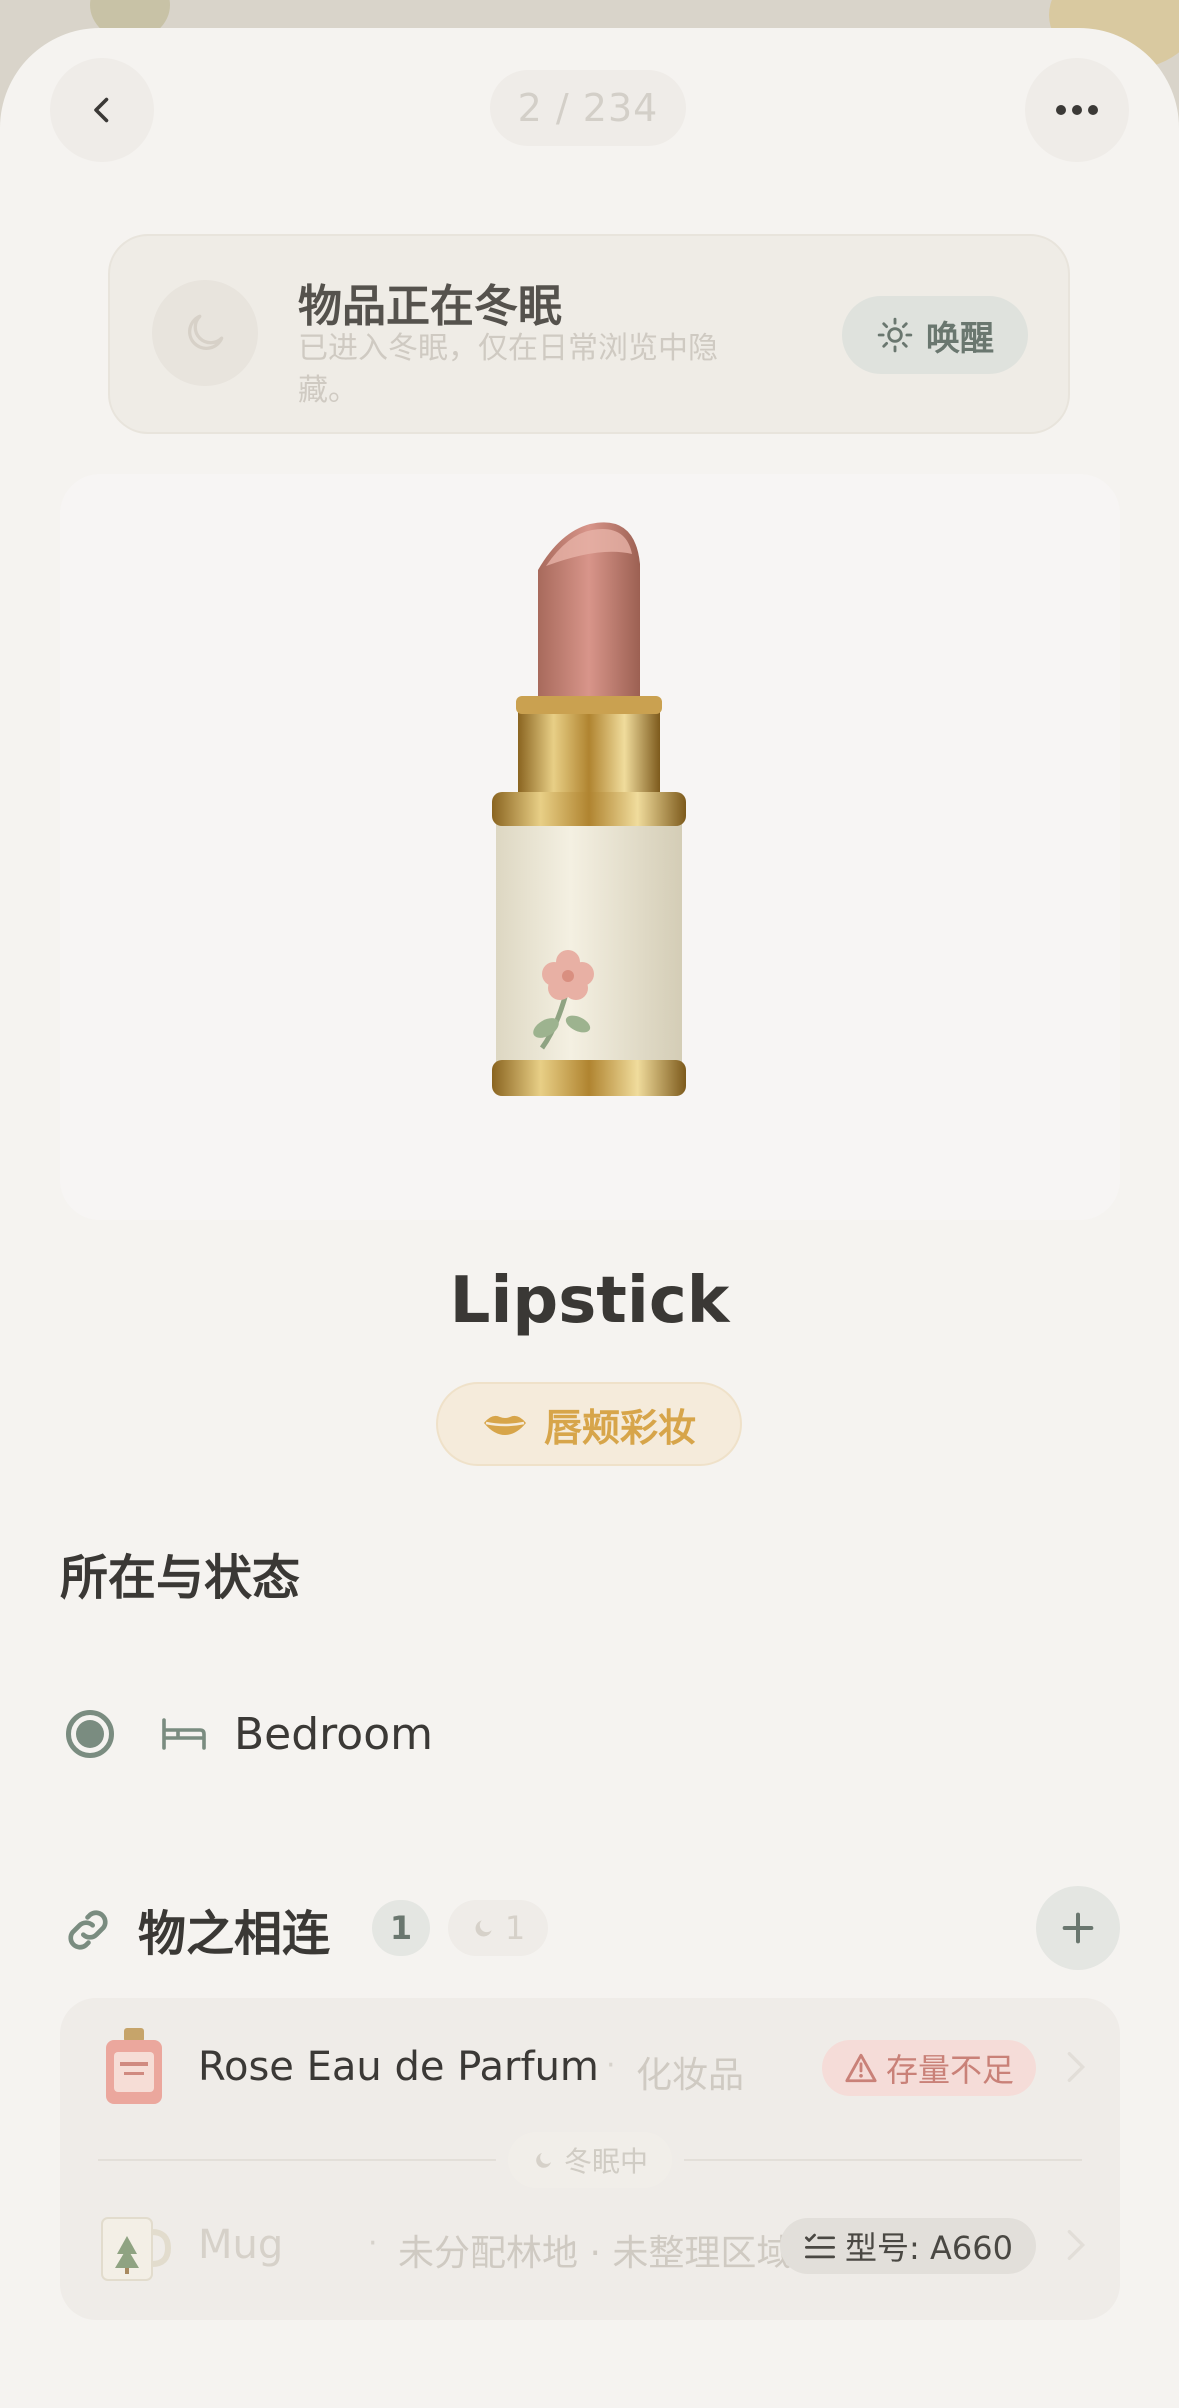 The height and width of the screenshot is (2408, 1179). I want to click on checklist-icon, so click(820, 2246).